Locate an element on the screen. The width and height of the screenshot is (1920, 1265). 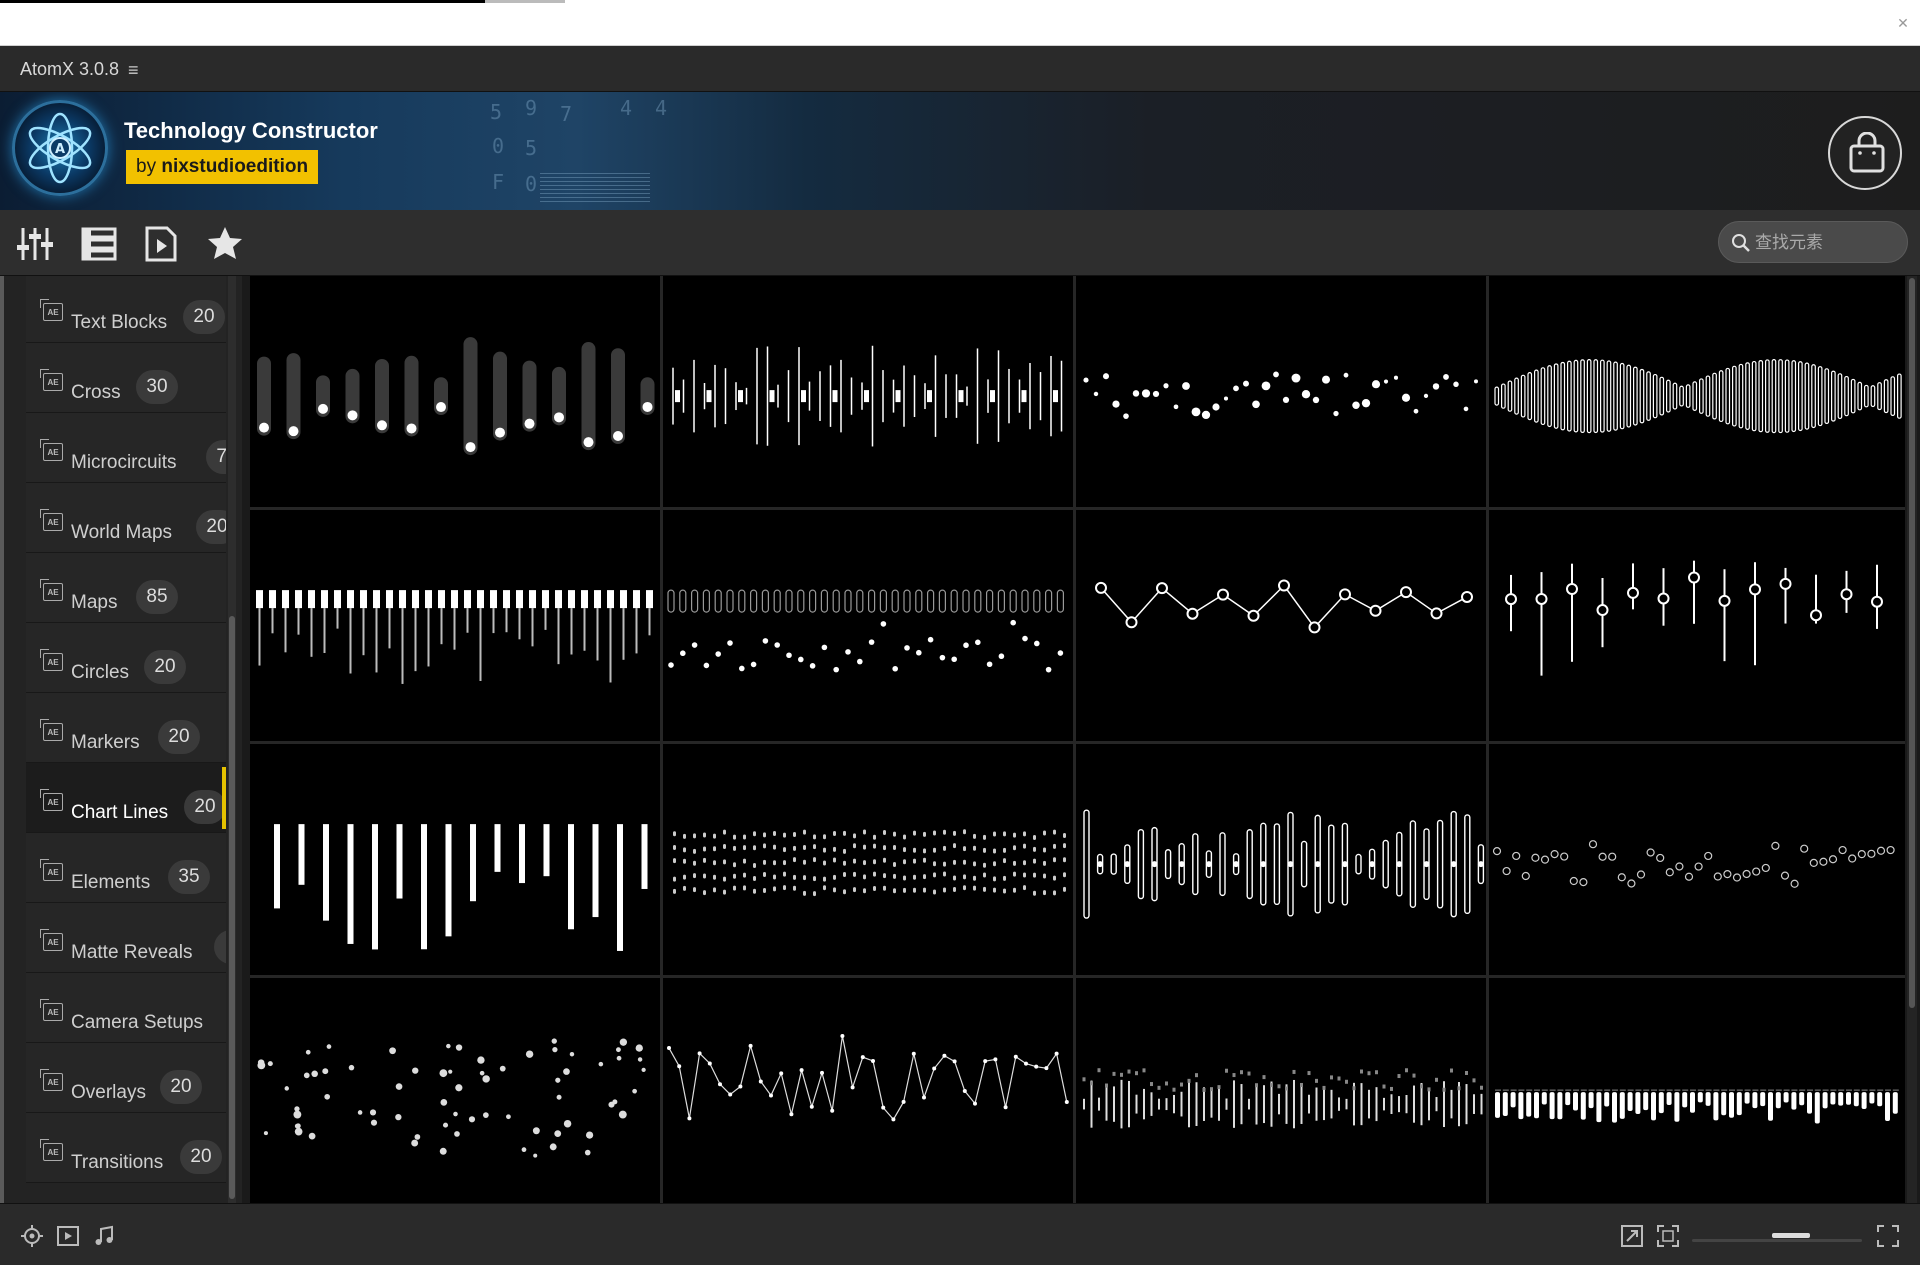
sidebar-item: AE Maps 85 is located at coordinates (126, 588).